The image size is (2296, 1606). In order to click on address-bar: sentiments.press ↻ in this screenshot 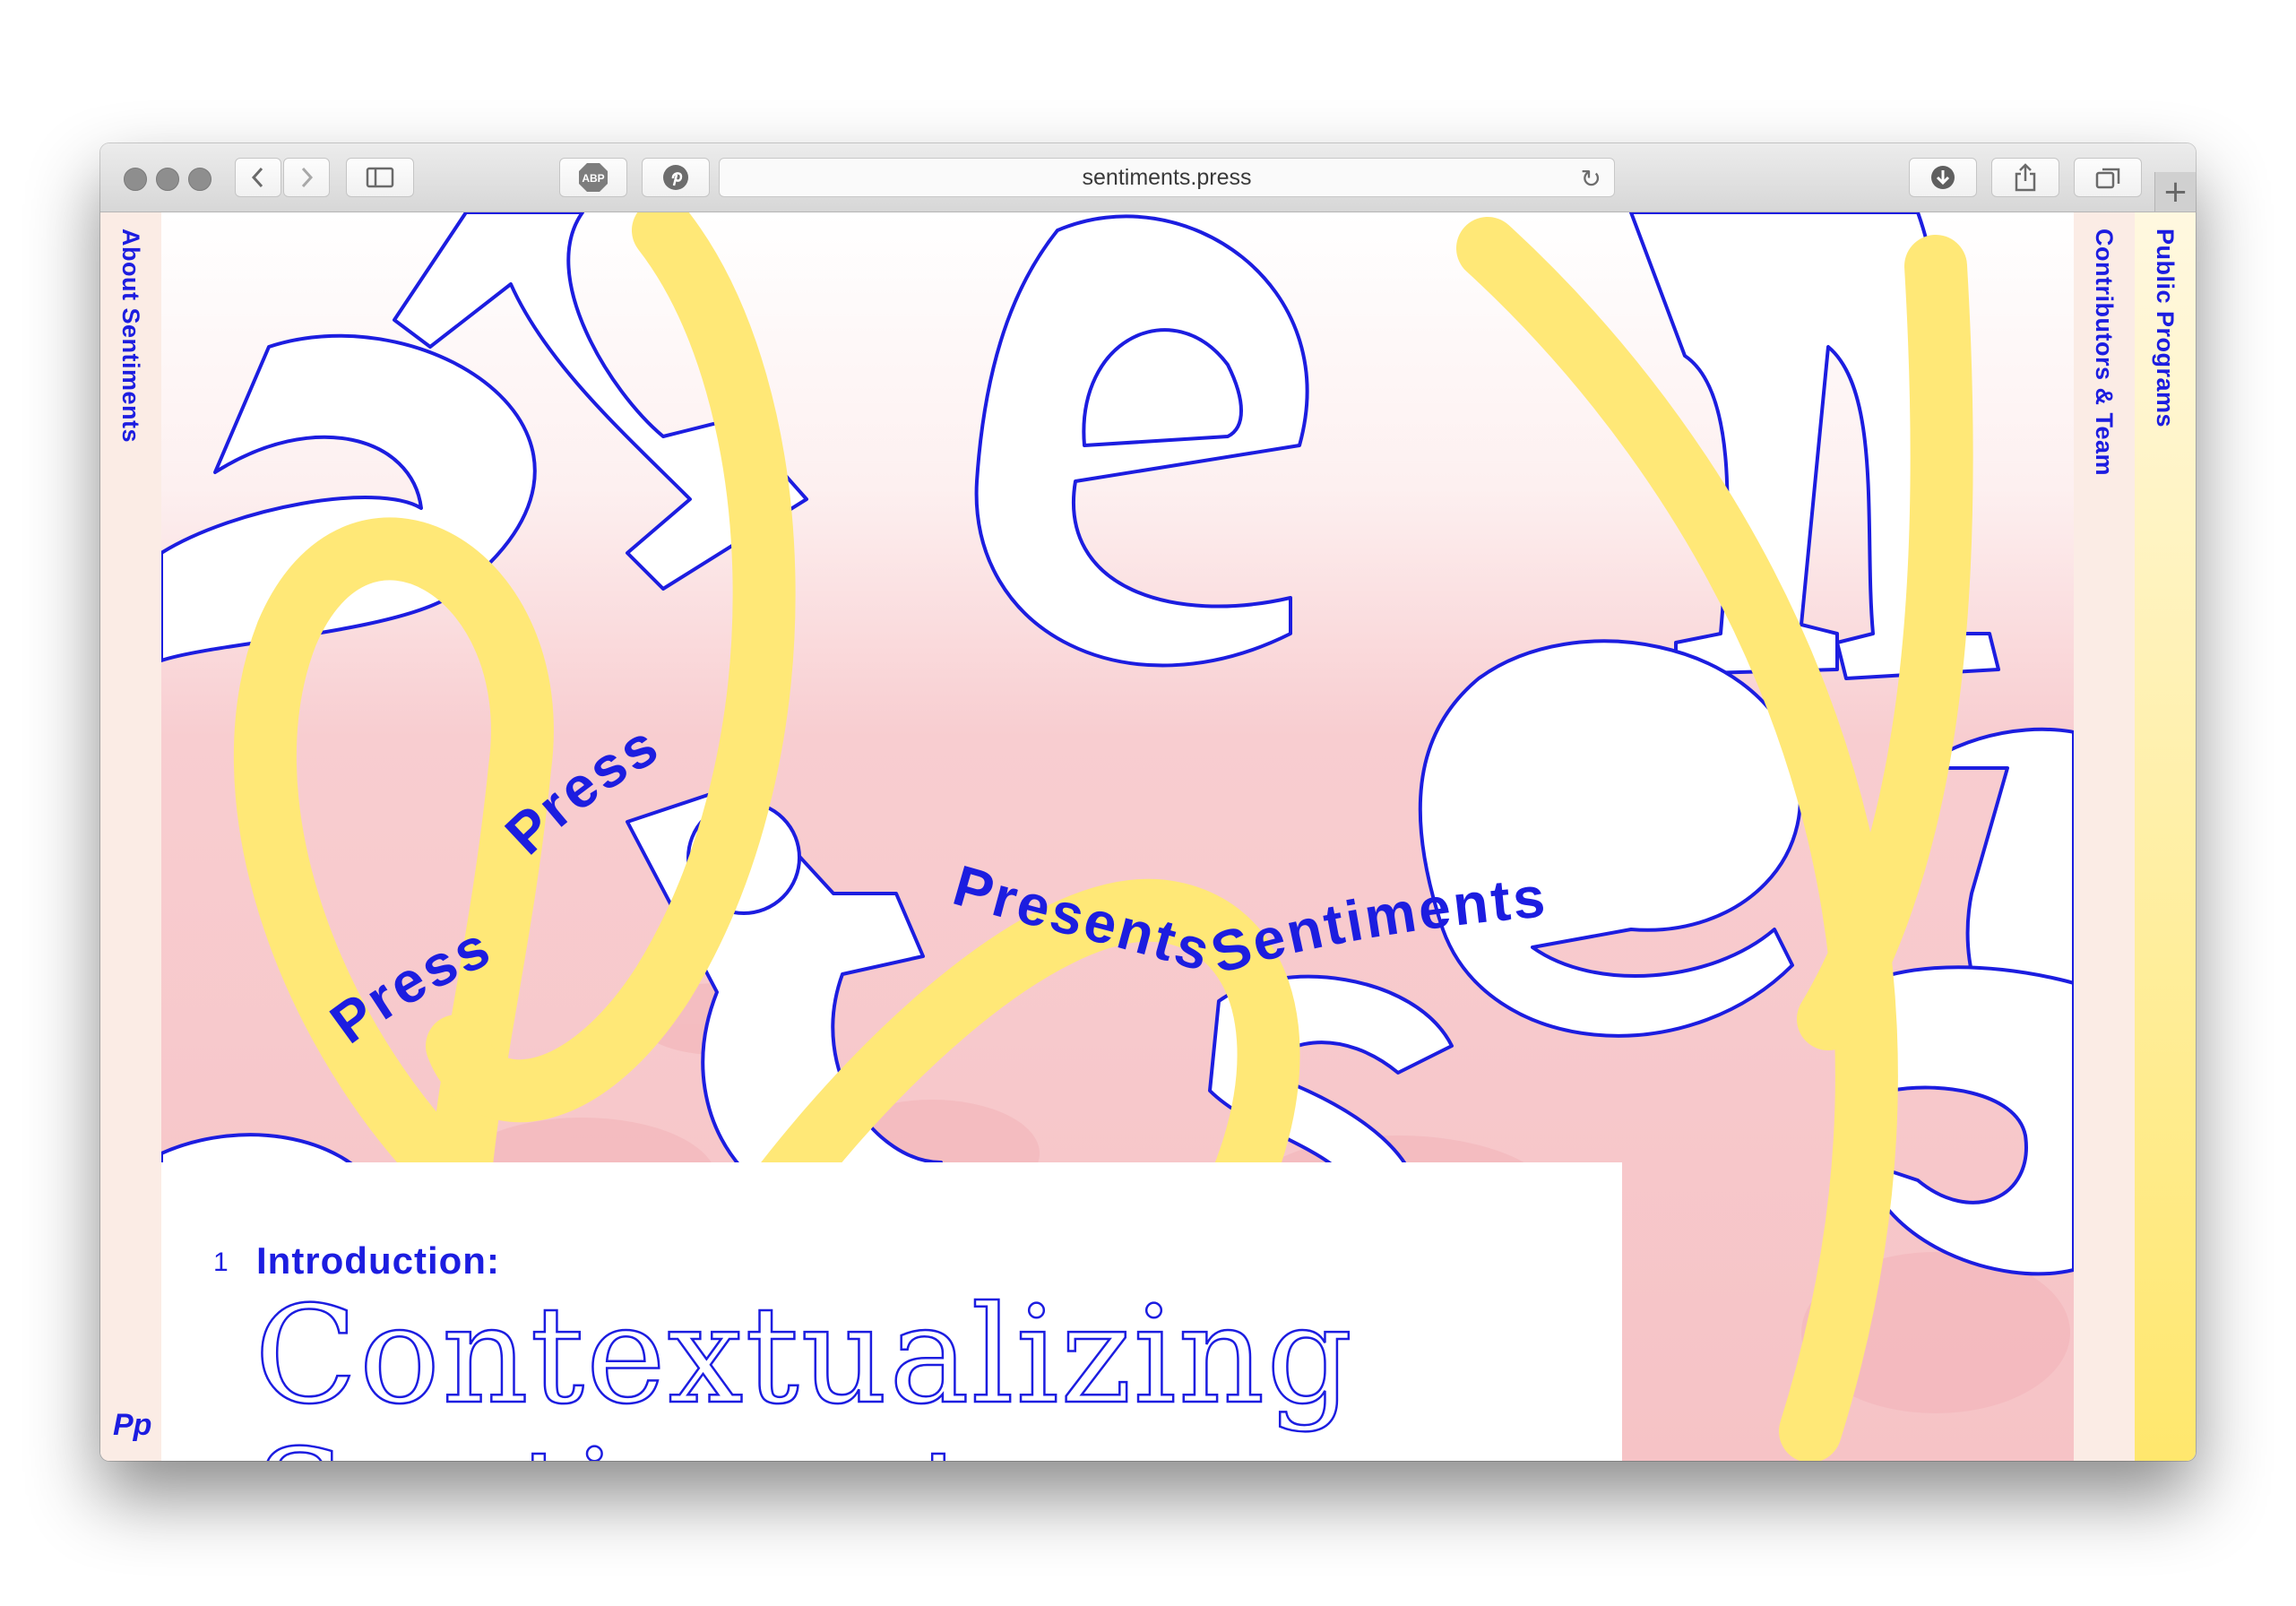, I will do `click(1167, 177)`.